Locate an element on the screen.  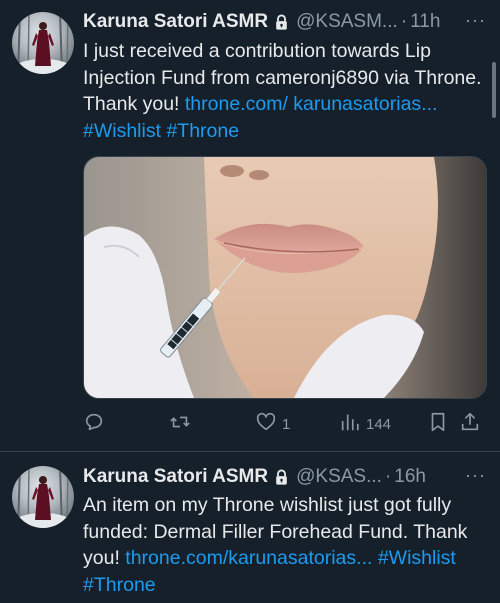
tweet-header: Karuna Satori ASMR @KSAS... · 16h ··· is located at coordinates (286, 477).